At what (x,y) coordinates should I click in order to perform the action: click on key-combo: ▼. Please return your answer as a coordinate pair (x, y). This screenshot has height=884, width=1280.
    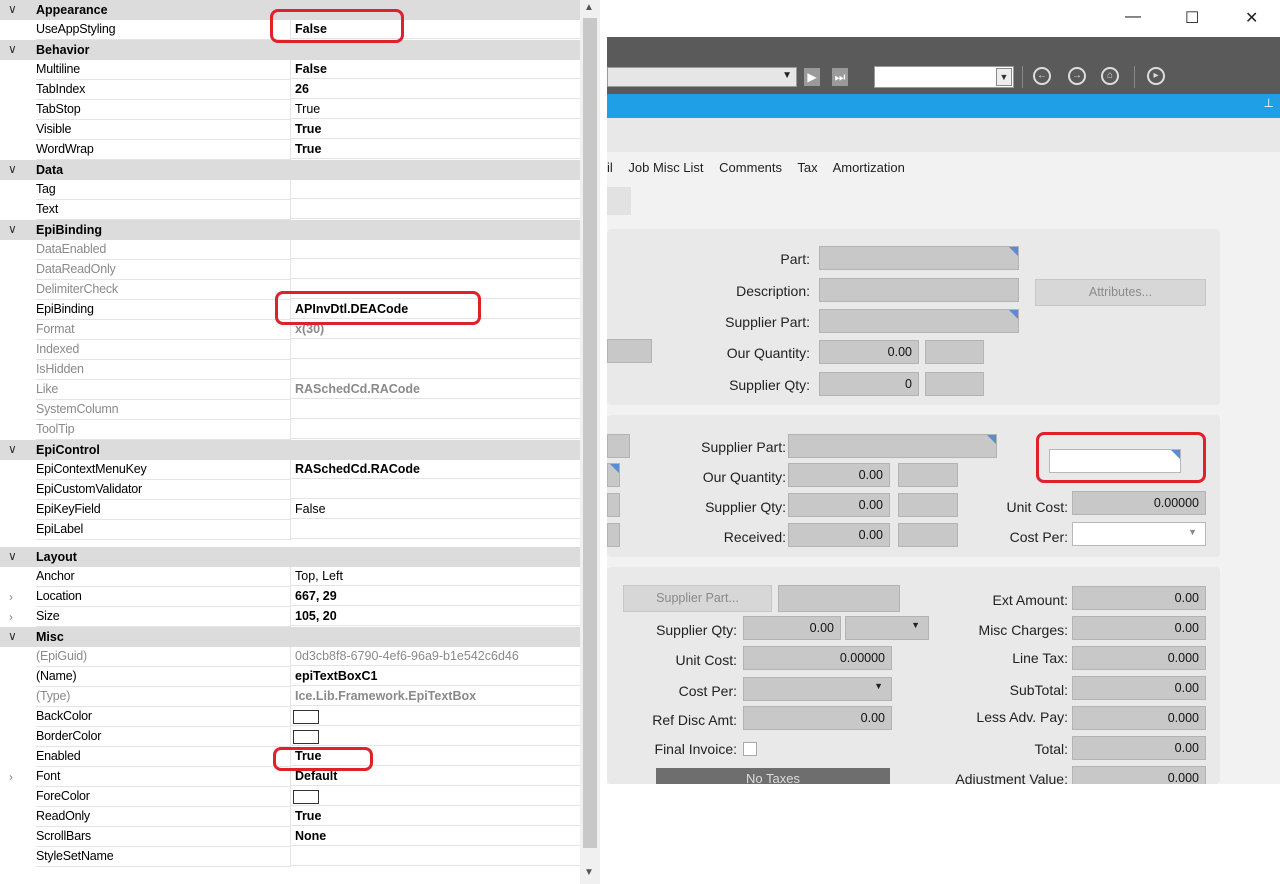
    Looking at the image, I should click on (702, 77).